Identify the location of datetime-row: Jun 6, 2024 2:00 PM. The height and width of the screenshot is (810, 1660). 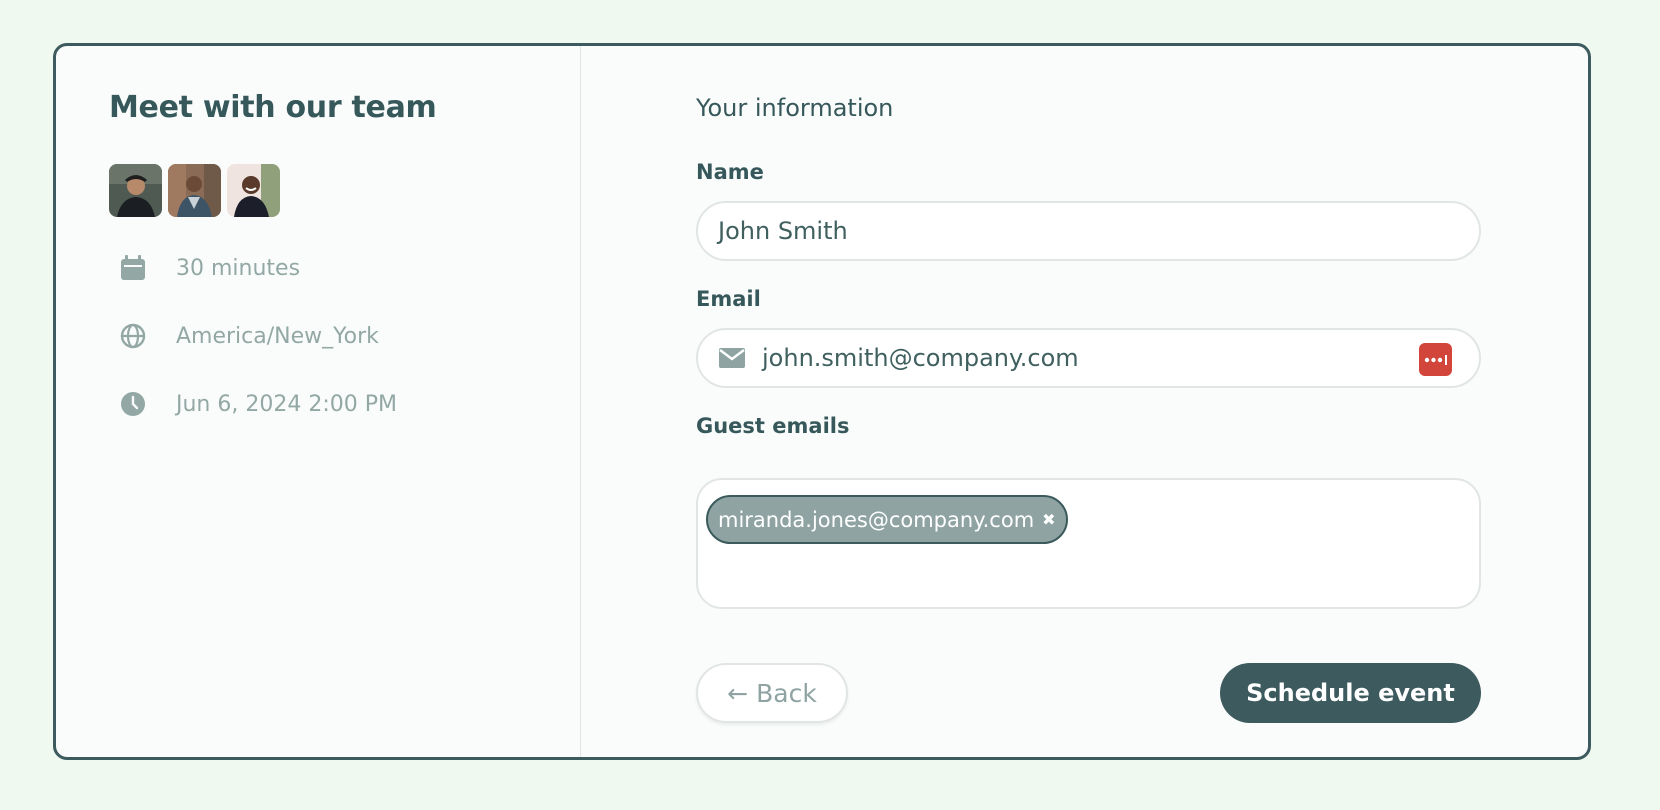
(257, 404).